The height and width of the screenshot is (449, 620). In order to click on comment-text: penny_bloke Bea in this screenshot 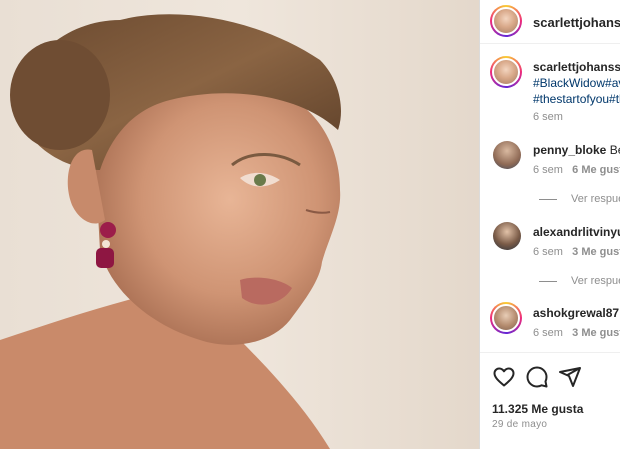, I will do `click(576, 150)`.